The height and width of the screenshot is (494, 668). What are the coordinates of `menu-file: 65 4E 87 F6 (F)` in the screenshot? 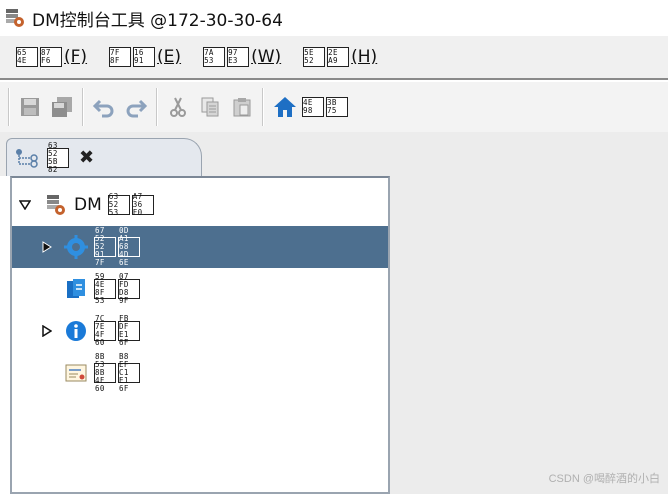 It's located at (51, 57).